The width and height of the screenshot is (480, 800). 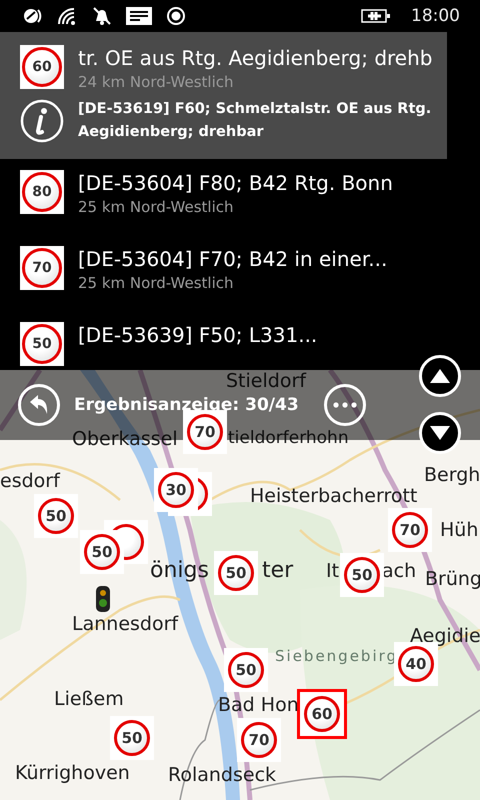 What do you see at coordinates (222, 775) in the screenshot?
I see `map-label: Rolandseck` at bounding box center [222, 775].